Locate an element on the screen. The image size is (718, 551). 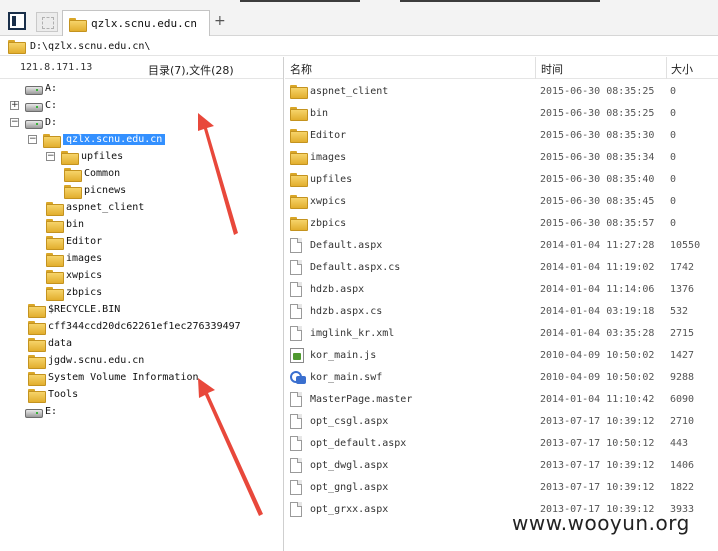
watermark: www.wooyun.org is located at coordinates (601, 523).